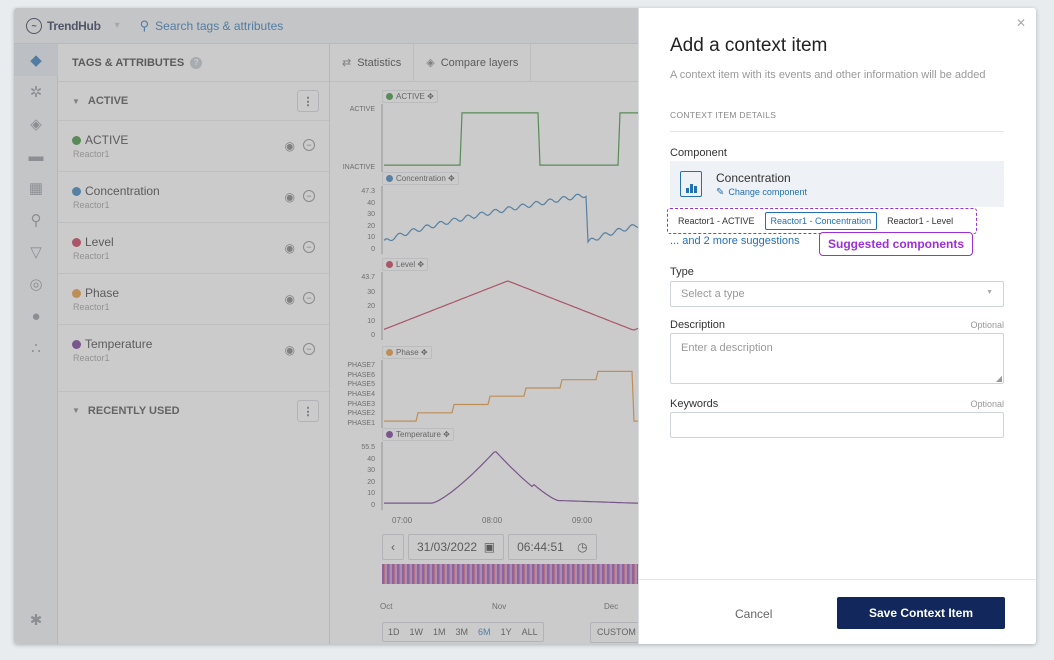 The height and width of the screenshot is (660, 1054). Describe the element at coordinates (837, 425) in the screenshot. I see `keywords-field` at that location.